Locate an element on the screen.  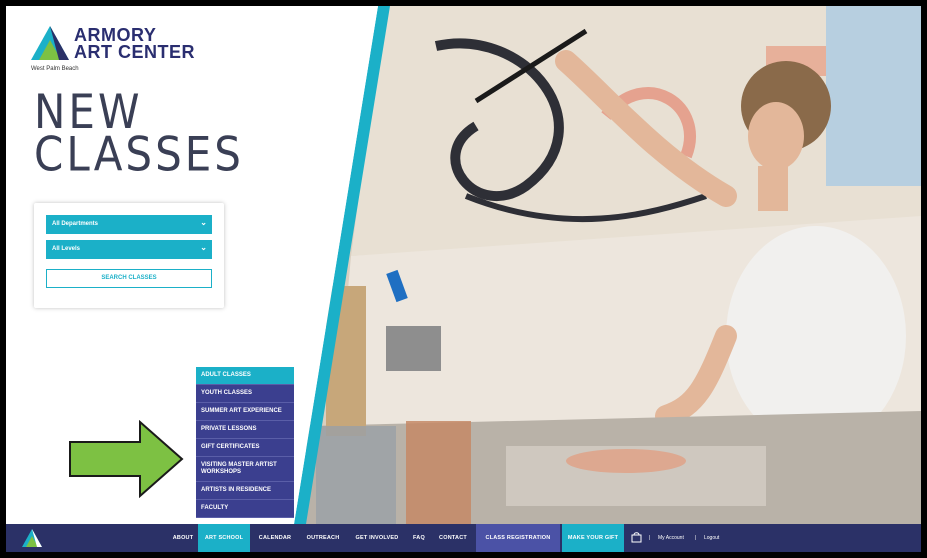
search-classes-button: SEARCH CLASSES is located at coordinates (129, 278).